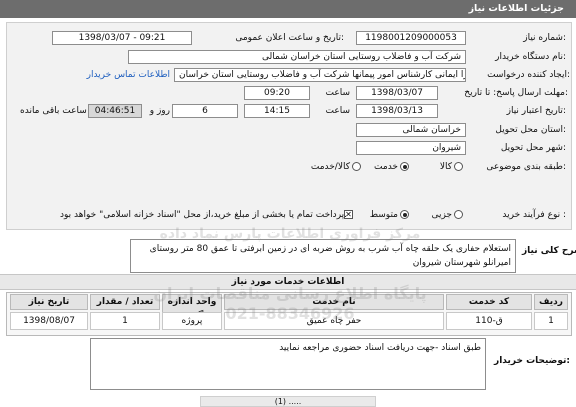  Describe the element at coordinates (159, 111) in the screenshot. I see `days-label: روز و` at that location.